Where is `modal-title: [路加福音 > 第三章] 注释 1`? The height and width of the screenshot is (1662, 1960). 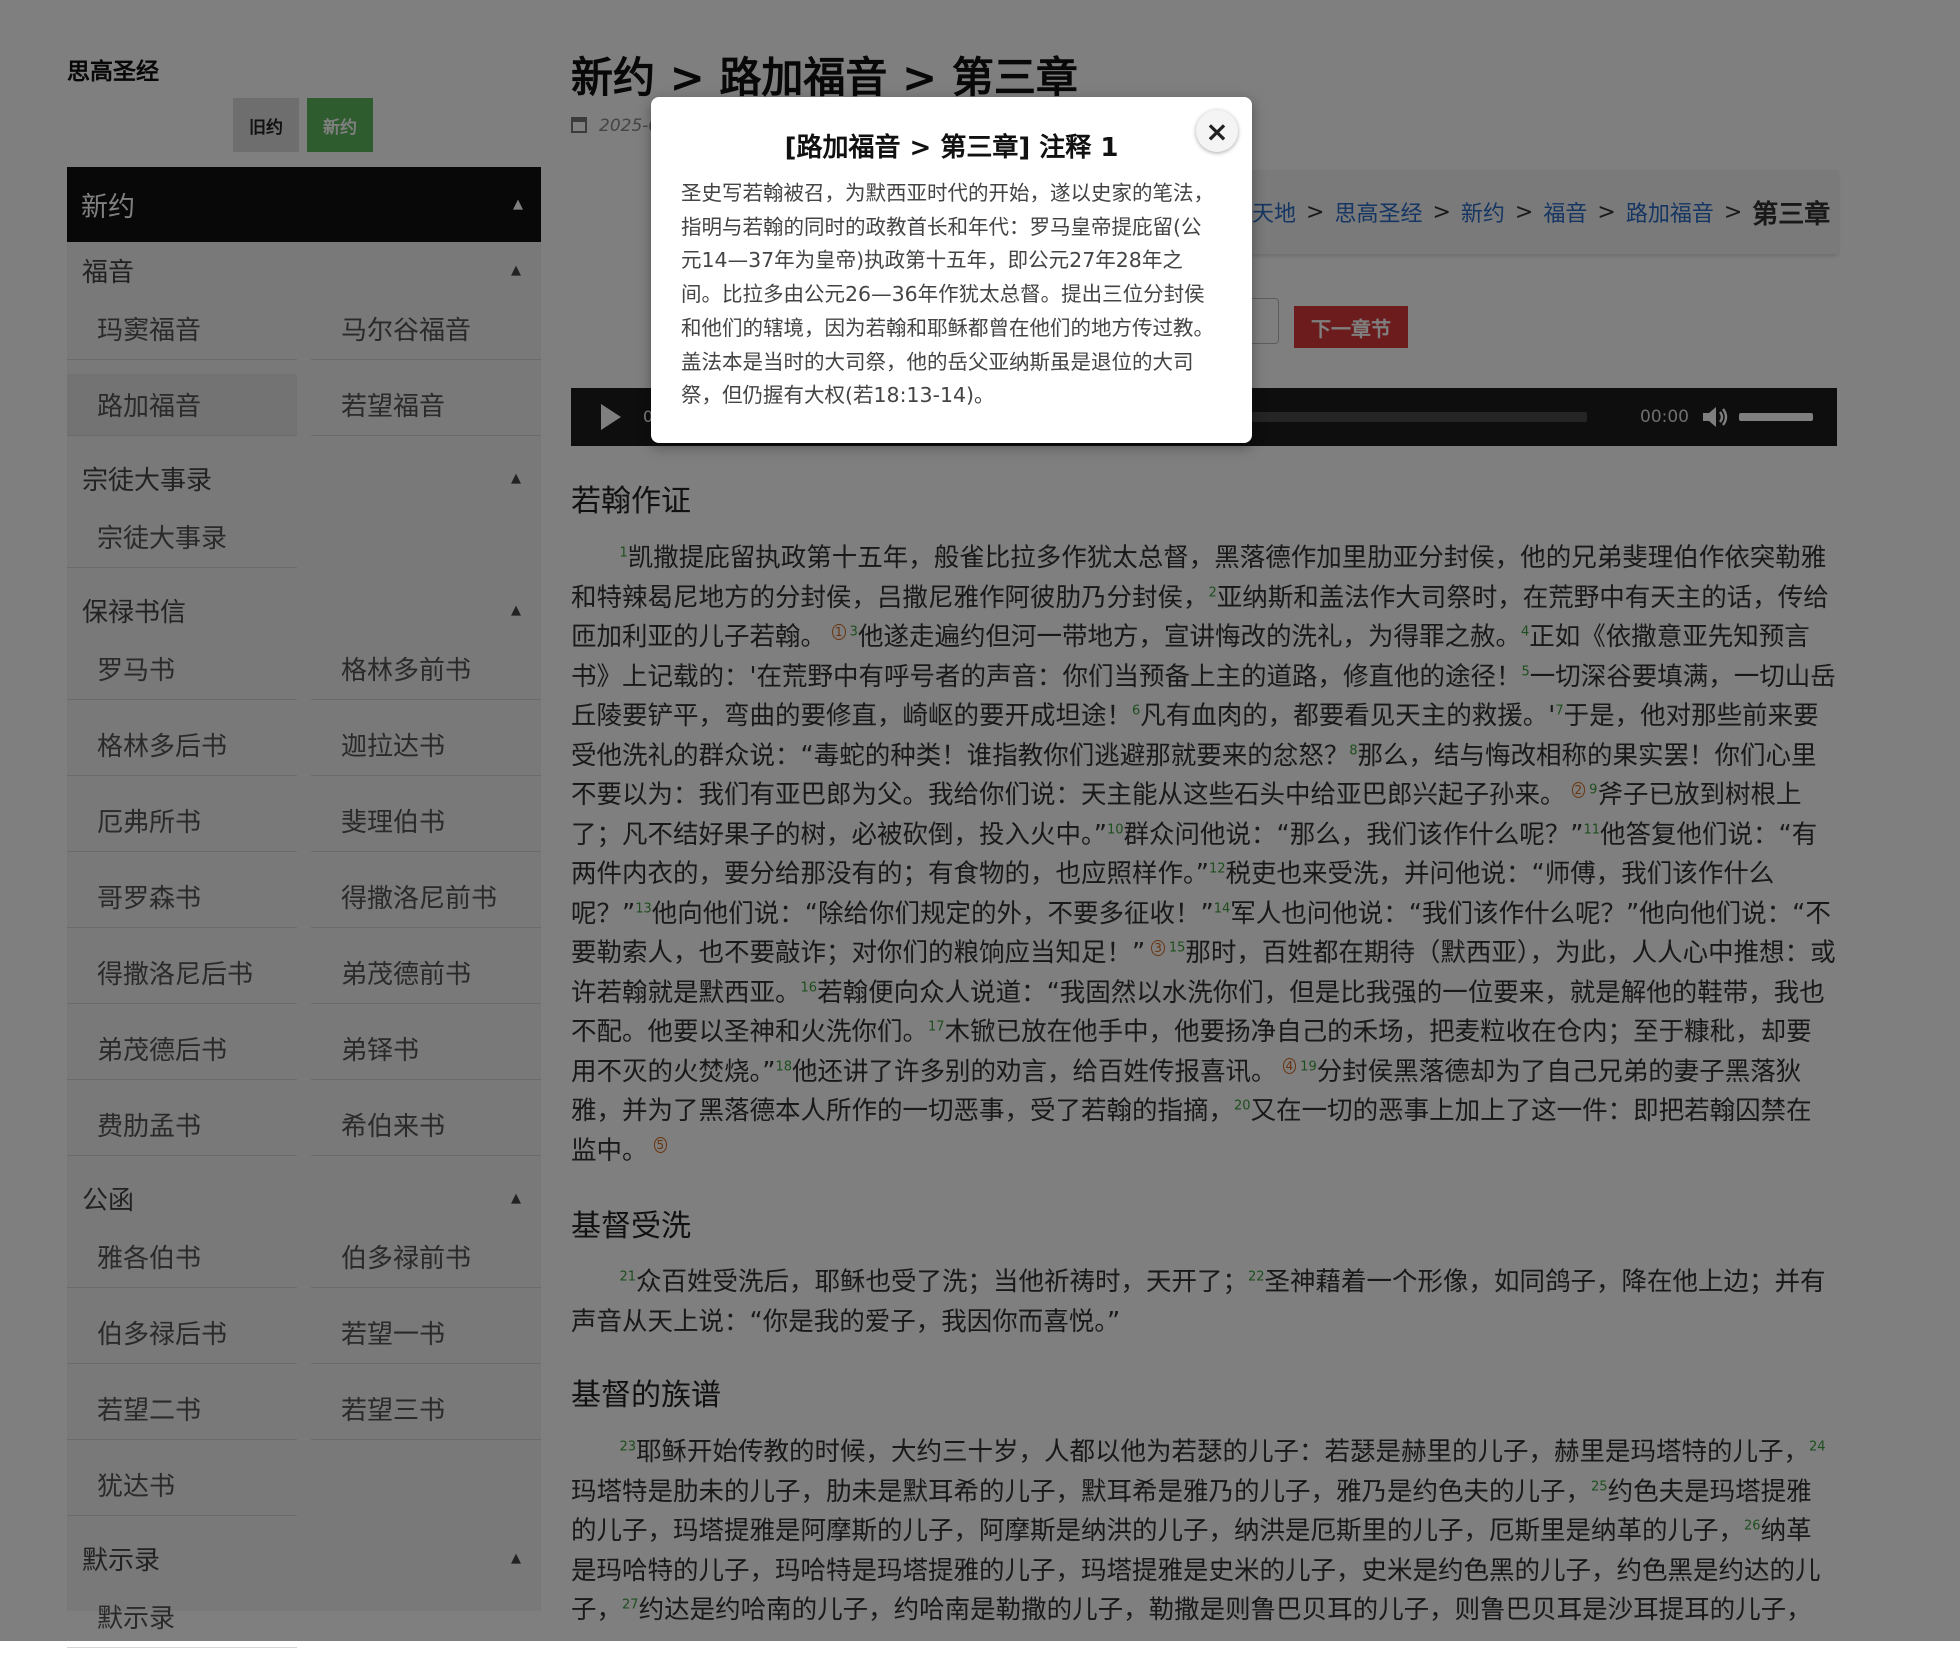 modal-title: [路加福音 > 第三章] 注释 1 is located at coordinates (951, 148).